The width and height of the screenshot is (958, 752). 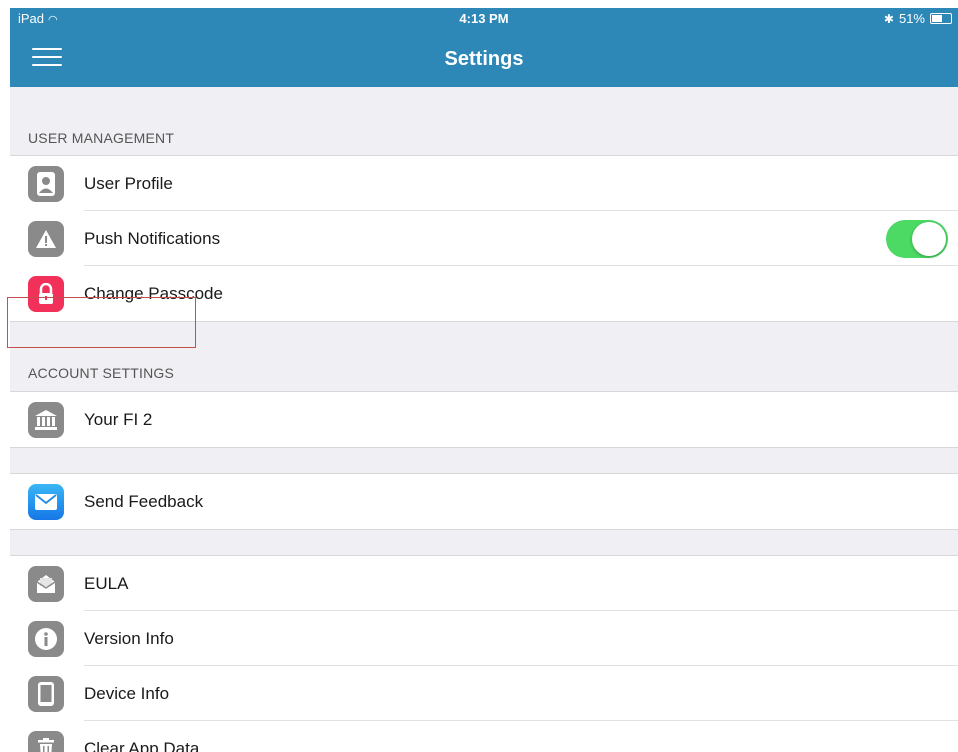 What do you see at coordinates (46, 501) in the screenshot?
I see `mail-icon` at bounding box center [46, 501].